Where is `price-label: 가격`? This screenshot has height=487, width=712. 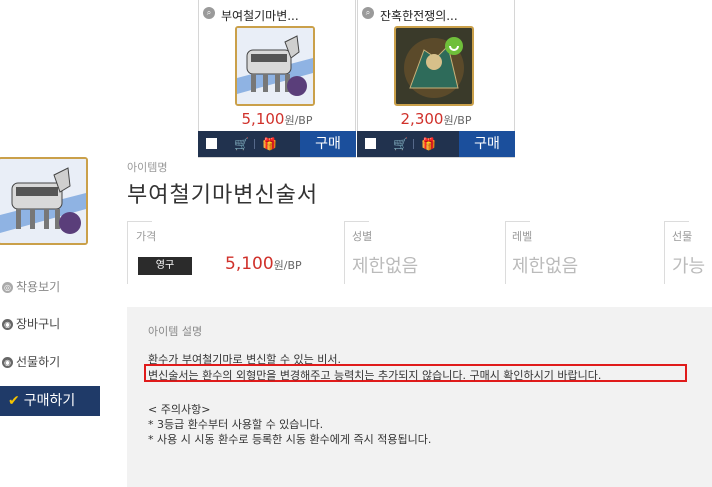
price-label: 가격 is located at coordinates (146, 236).